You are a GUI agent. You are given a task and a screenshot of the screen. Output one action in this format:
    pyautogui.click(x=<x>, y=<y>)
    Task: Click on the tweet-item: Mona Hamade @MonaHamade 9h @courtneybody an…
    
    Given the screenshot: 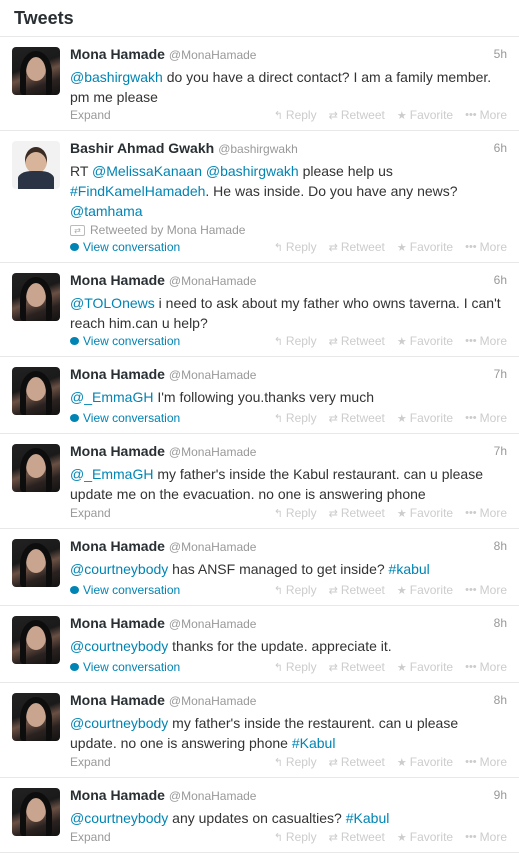 What is the action you would take?
    pyautogui.click(x=259, y=815)
    